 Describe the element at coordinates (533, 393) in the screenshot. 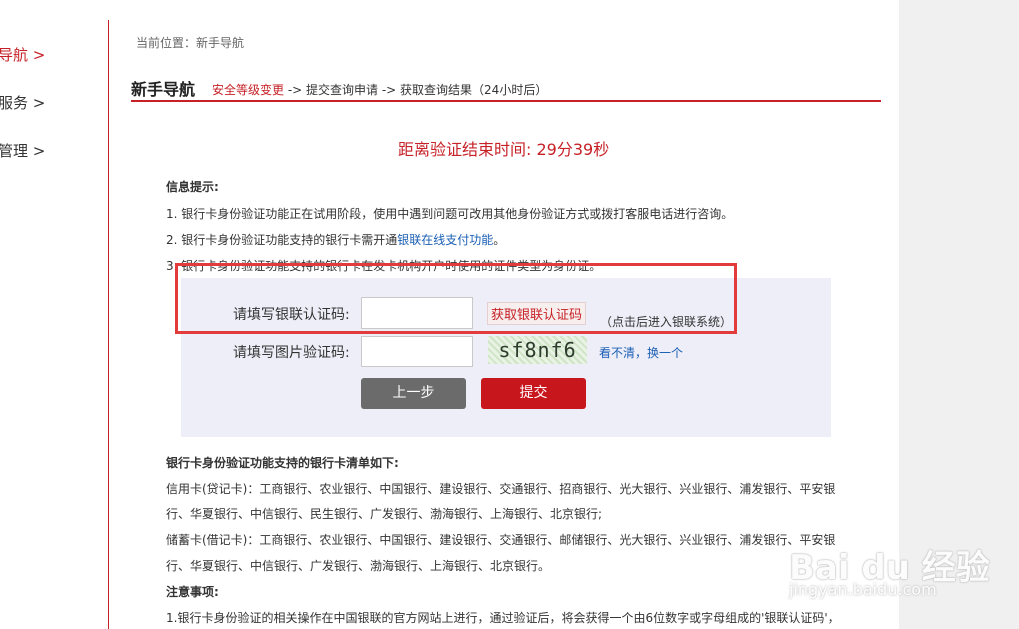

I see `submit-button: 提交` at that location.